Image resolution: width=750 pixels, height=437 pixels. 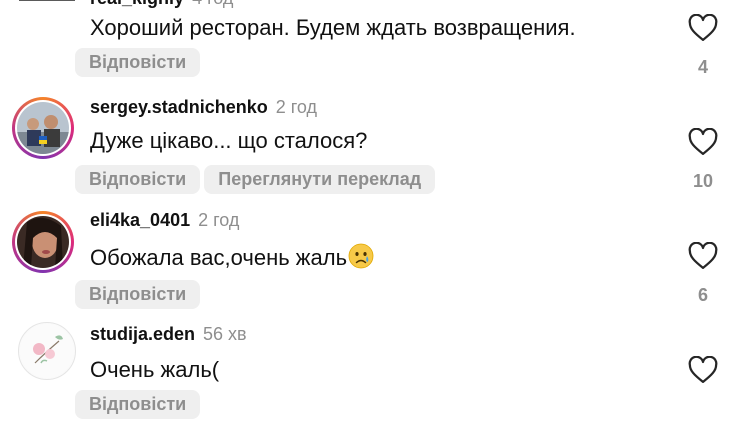 I want to click on comment-meta: real_kighly 4 год, so click(x=161, y=4).